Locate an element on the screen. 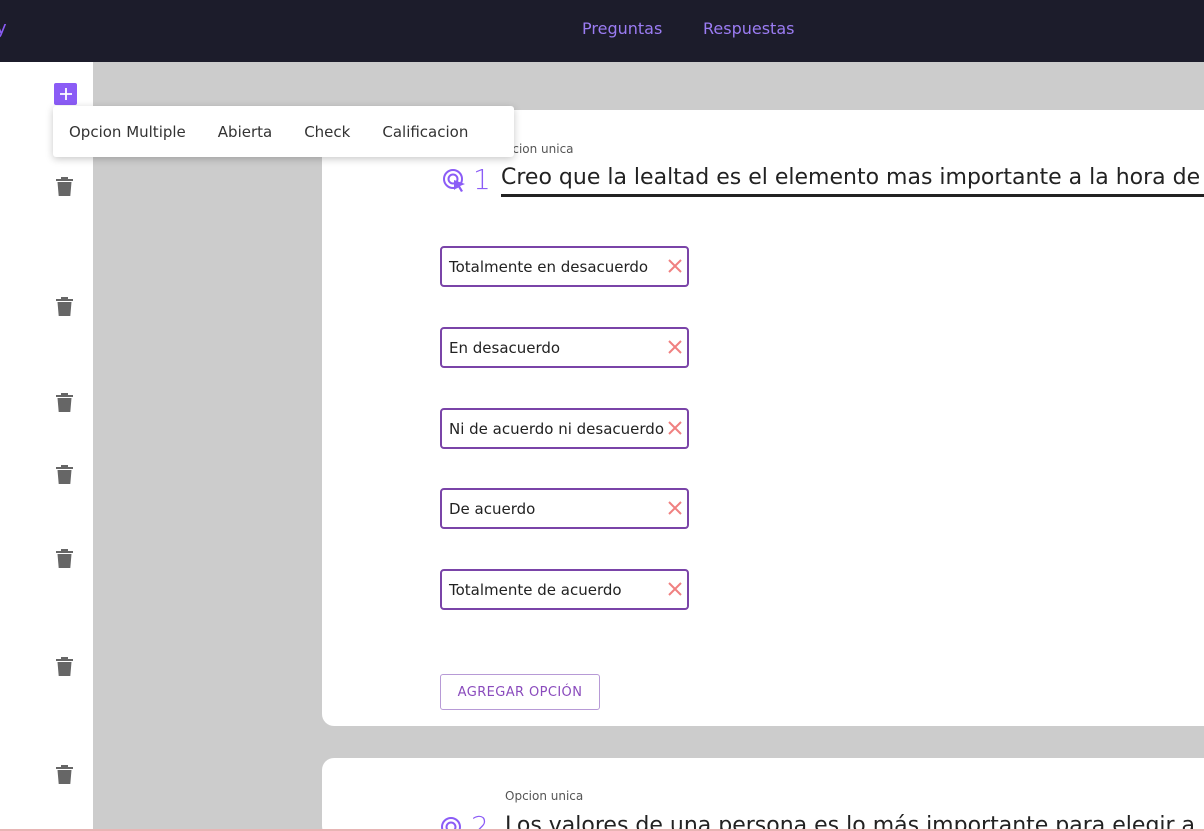  option-label: Totalmente de acuerdo is located at coordinates (535, 589).